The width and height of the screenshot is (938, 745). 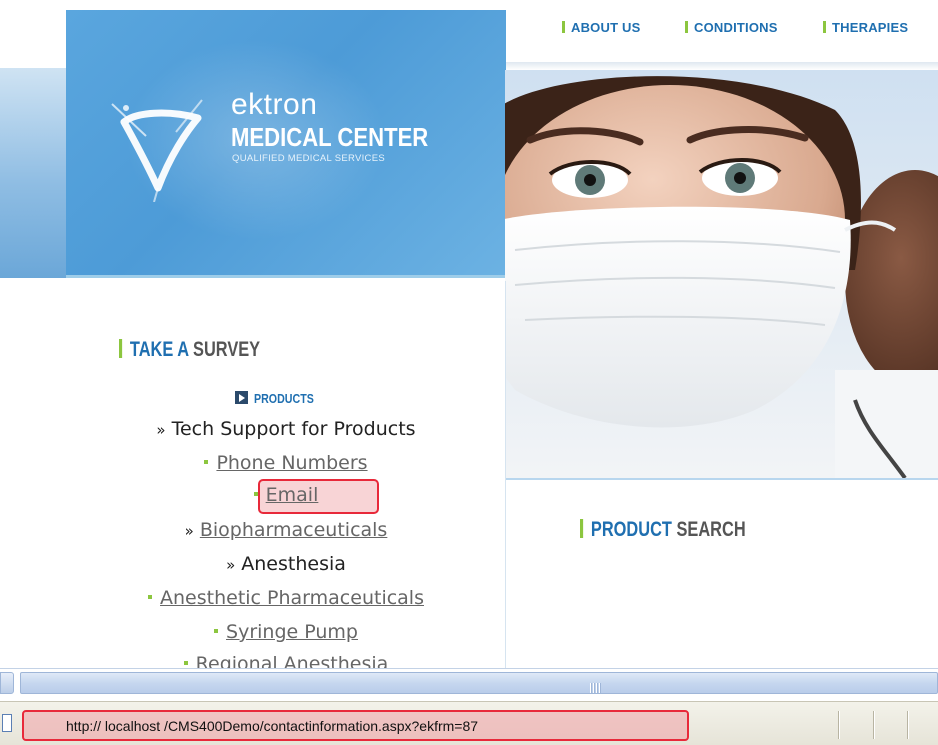 I want to click on tree-label: Anesthesia, so click(x=293, y=564).